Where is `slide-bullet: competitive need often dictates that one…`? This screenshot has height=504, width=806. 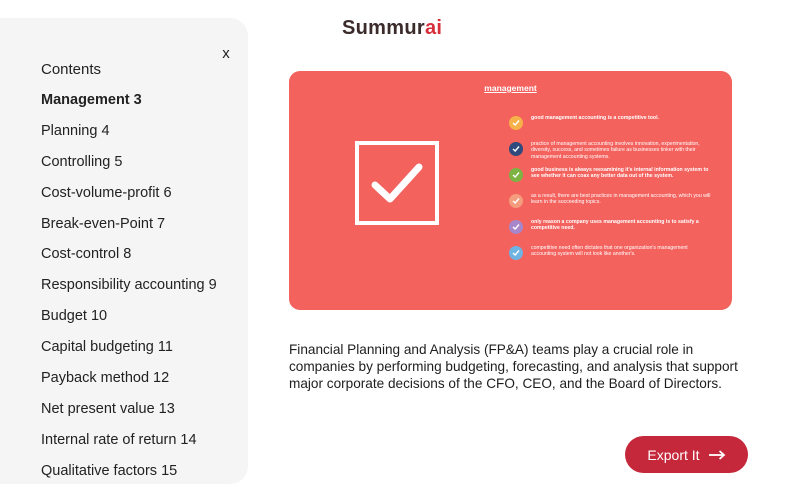
slide-bullet: competitive need often dictates that one… is located at coordinates (611, 258).